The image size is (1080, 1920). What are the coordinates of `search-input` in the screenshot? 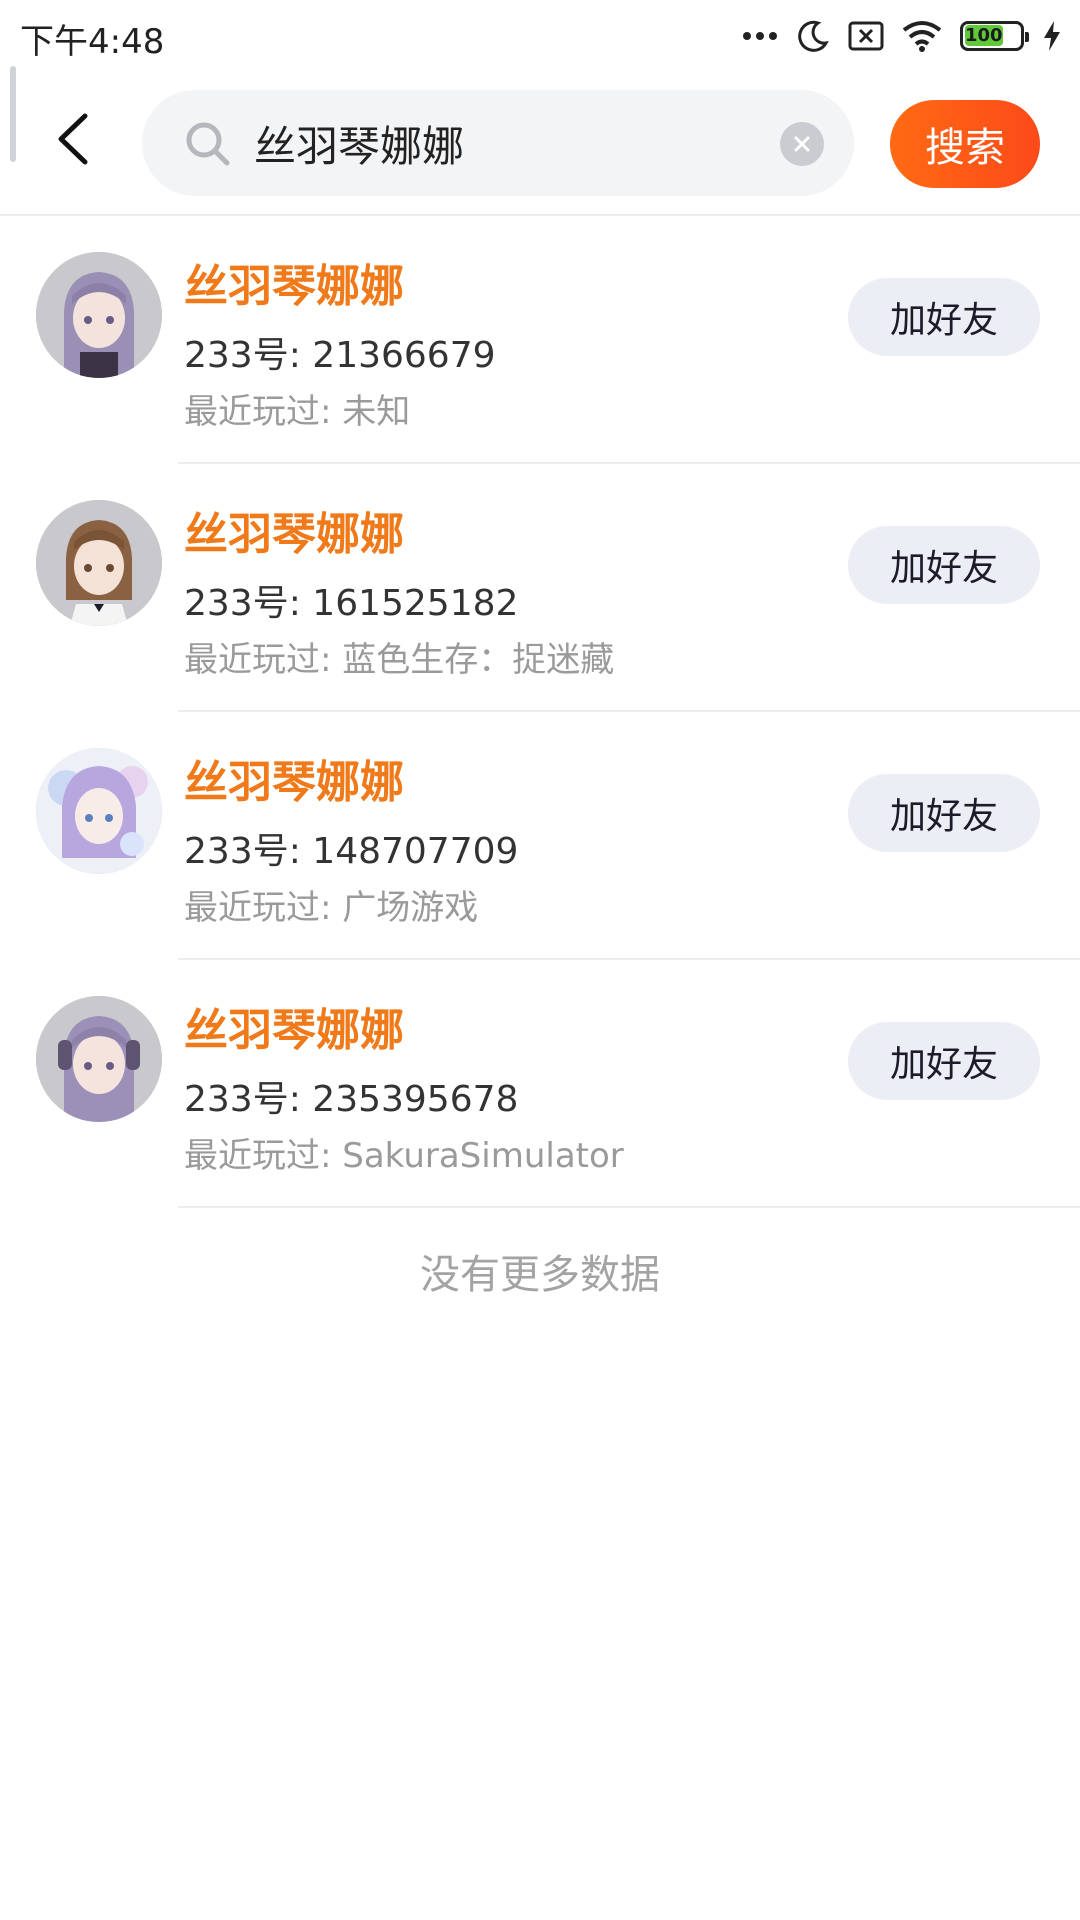 It's located at (504, 143).